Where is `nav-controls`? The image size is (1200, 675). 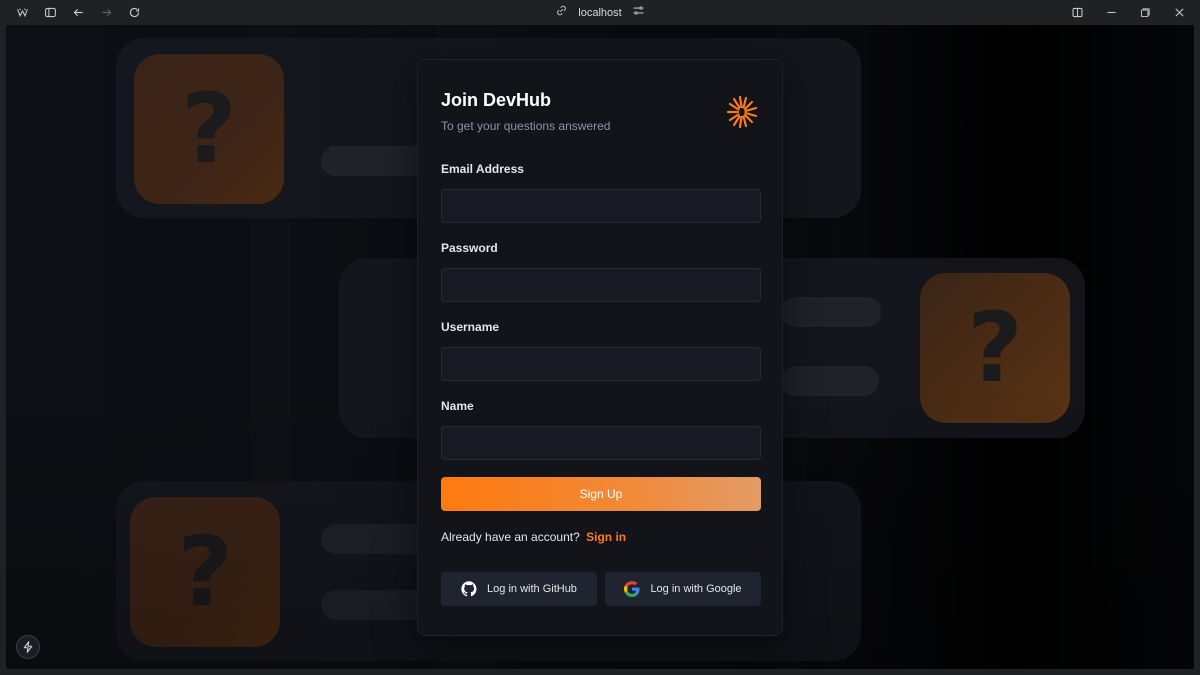 nav-controls is located at coordinates (78, 12).